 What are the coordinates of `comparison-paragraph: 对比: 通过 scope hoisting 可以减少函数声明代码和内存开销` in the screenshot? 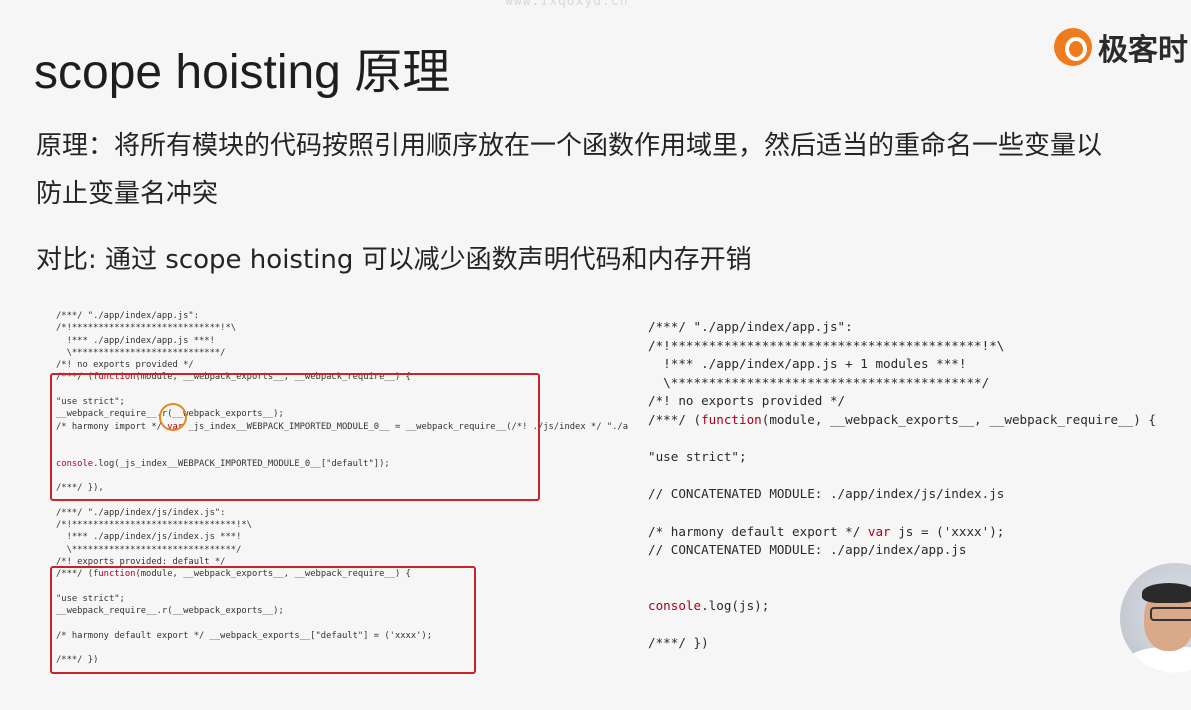 It's located at (394, 260).